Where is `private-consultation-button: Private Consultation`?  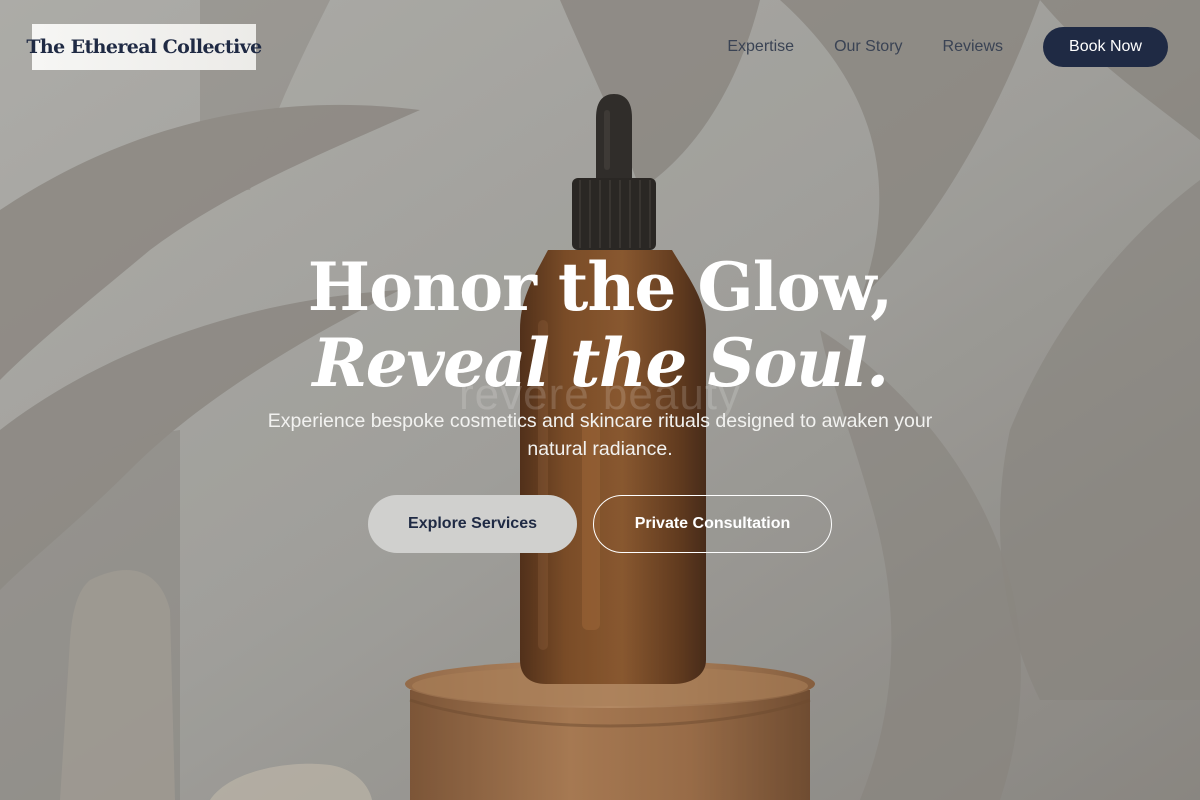 private-consultation-button: Private Consultation is located at coordinates (712, 524).